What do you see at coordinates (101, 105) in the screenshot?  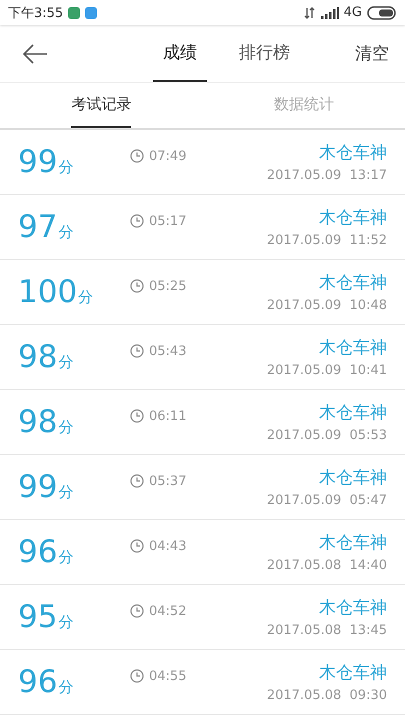 I see `sub-tab: 考试记录` at bounding box center [101, 105].